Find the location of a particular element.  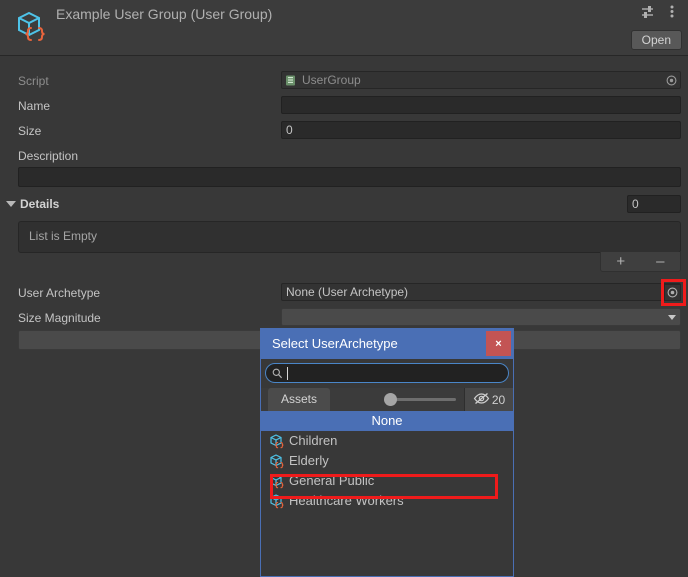

row-size-magnitude: Size Magnitude is located at coordinates (344, 318).